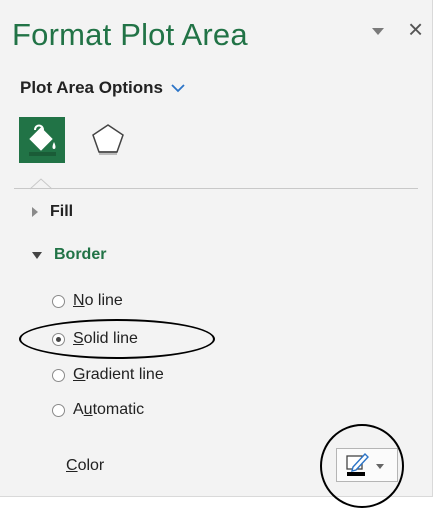 This screenshot has height=510, width=442. I want to click on pane-title: Format Plot Area, so click(130, 34).